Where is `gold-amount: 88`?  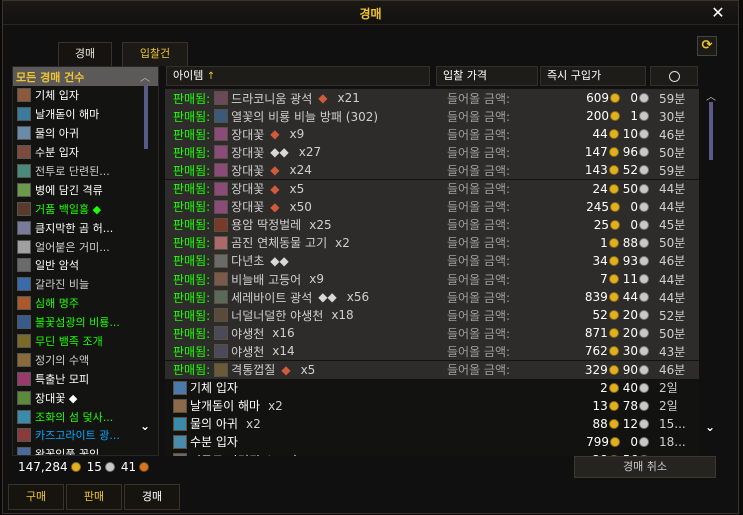 gold-amount: 88 is located at coordinates (600, 423).